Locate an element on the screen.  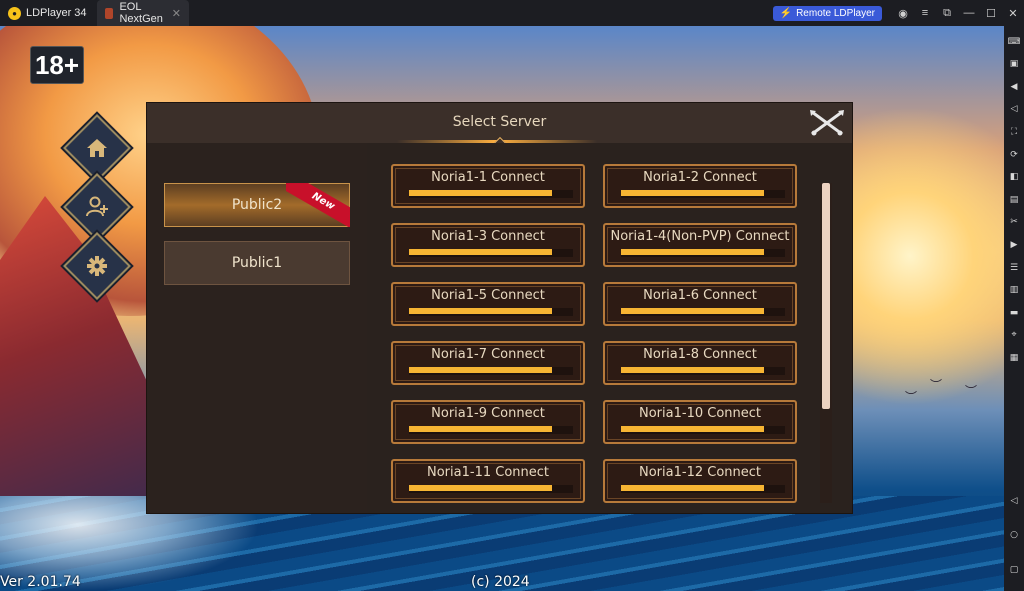
server-label: Noria1-10 Connect is located at coordinates (700, 413).